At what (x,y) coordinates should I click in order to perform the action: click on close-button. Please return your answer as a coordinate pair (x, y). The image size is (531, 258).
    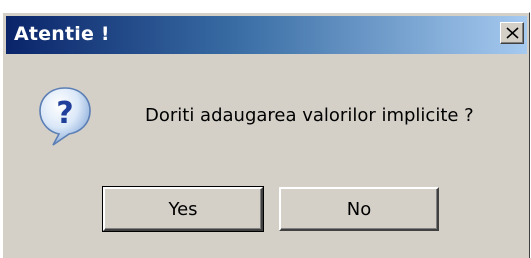
    Looking at the image, I should click on (512, 33).